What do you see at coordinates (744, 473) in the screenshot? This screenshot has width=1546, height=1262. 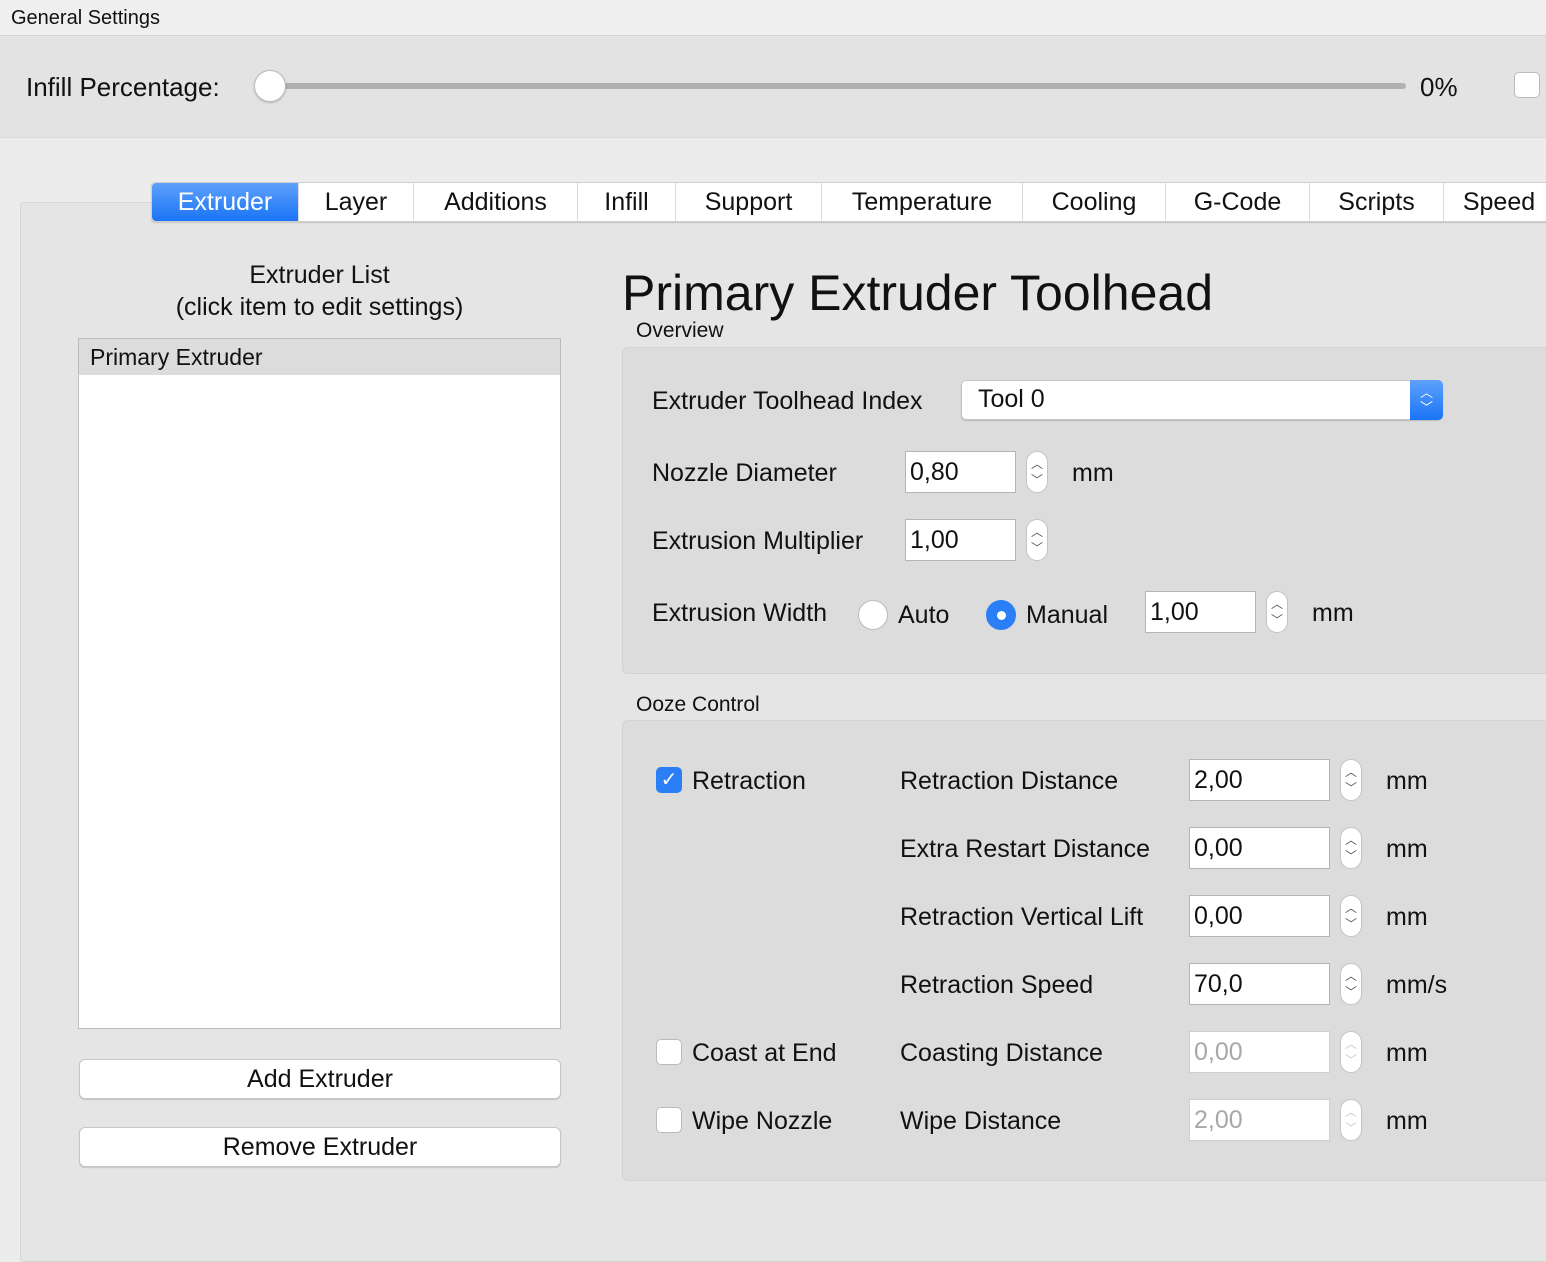 I see `nozzle-label: Nozzle Diameter` at bounding box center [744, 473].